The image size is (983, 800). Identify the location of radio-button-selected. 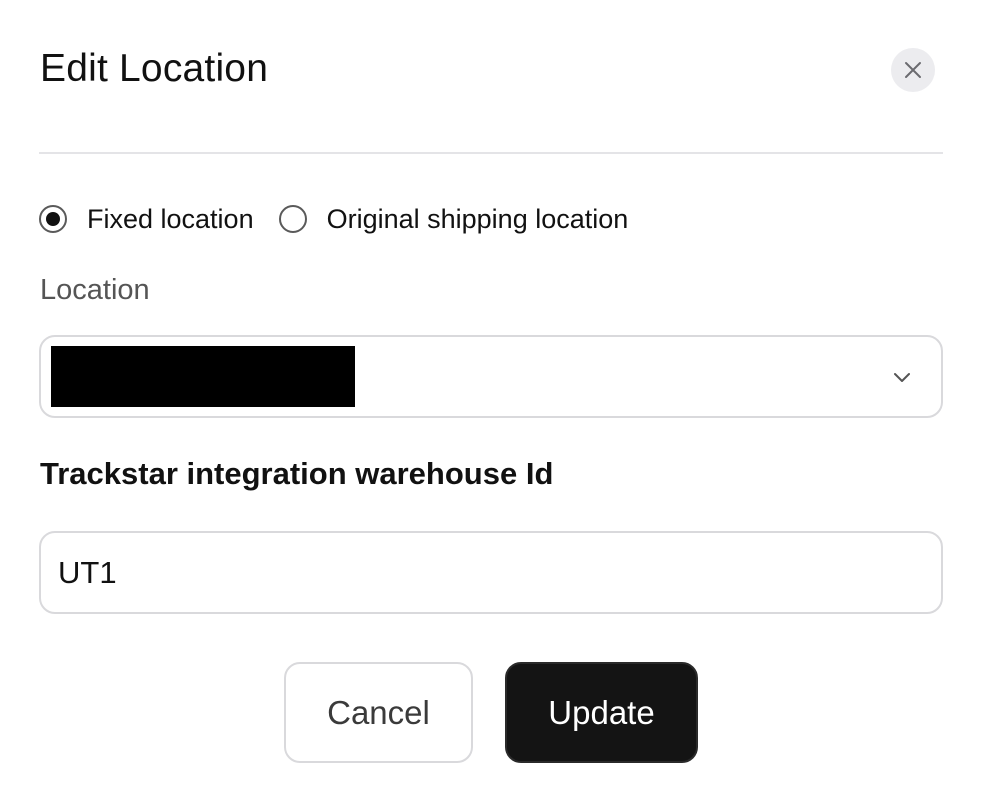
(53, 219).